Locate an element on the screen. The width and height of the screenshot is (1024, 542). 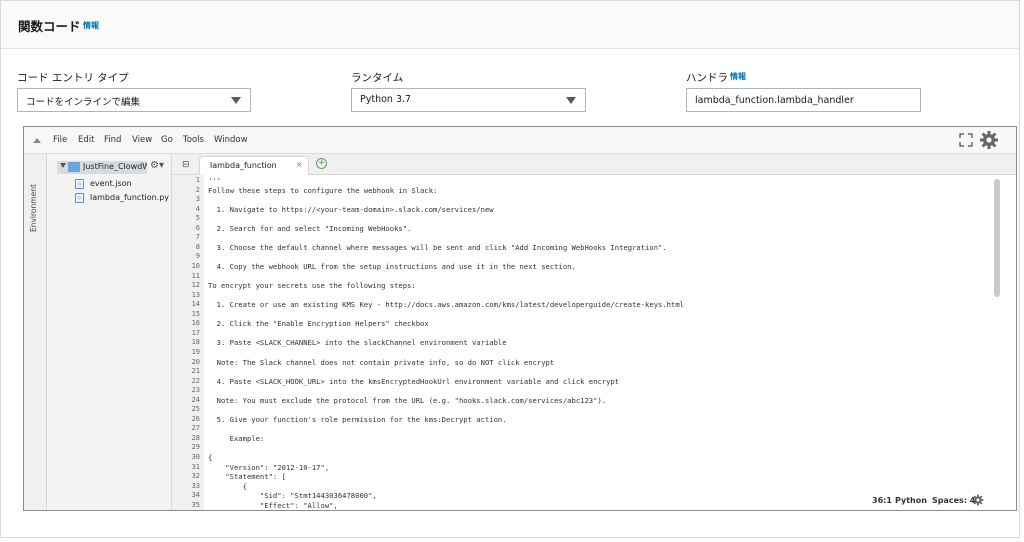
line-number: 6 is located at coordinates (197, 227).